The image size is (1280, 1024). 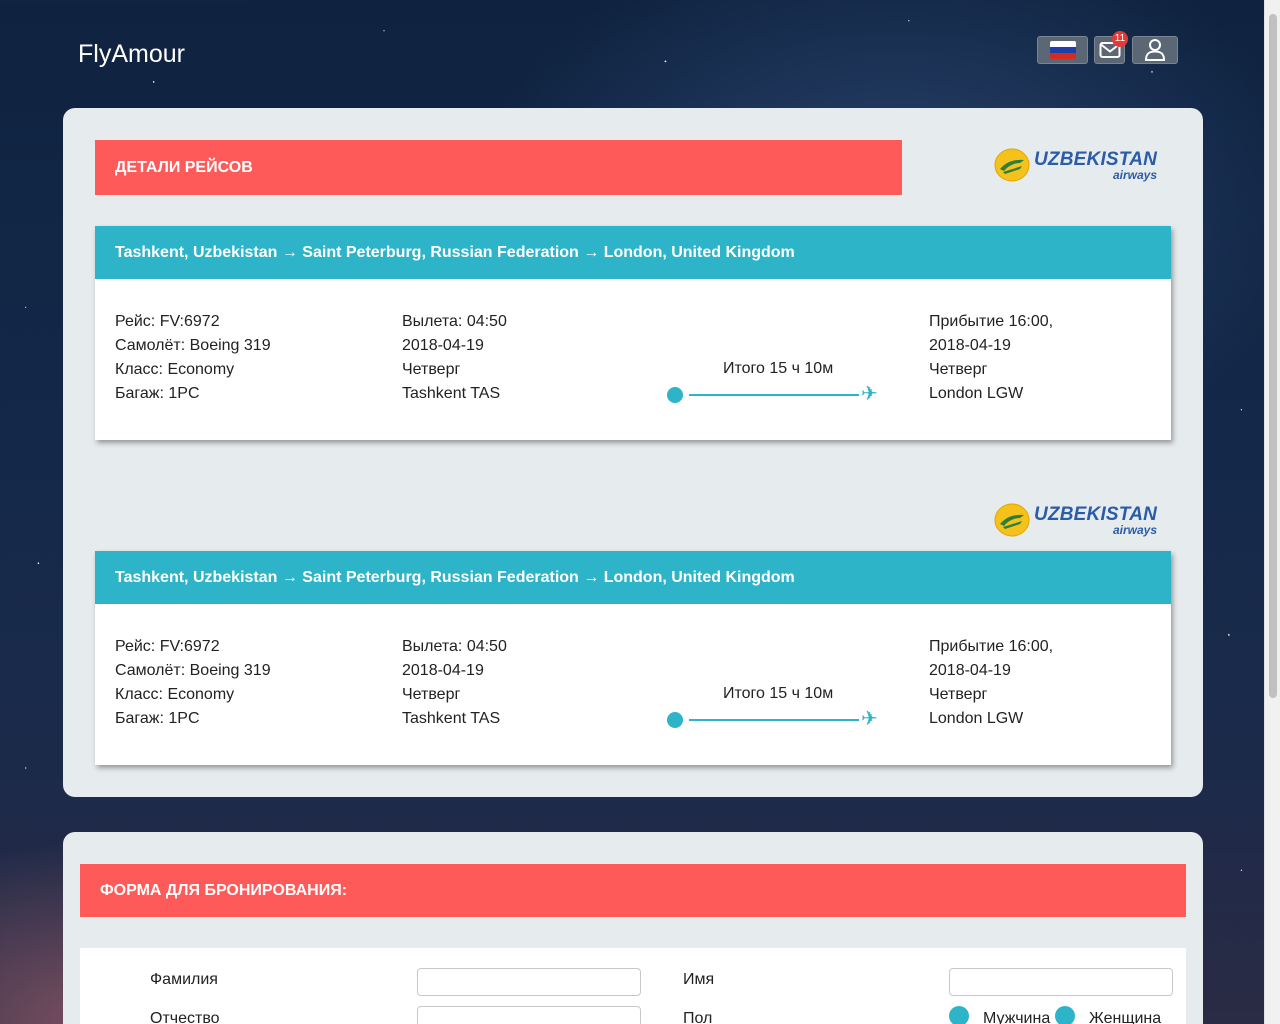 I want to click on scrollbar-thumb, so click(x=1273, y=356).